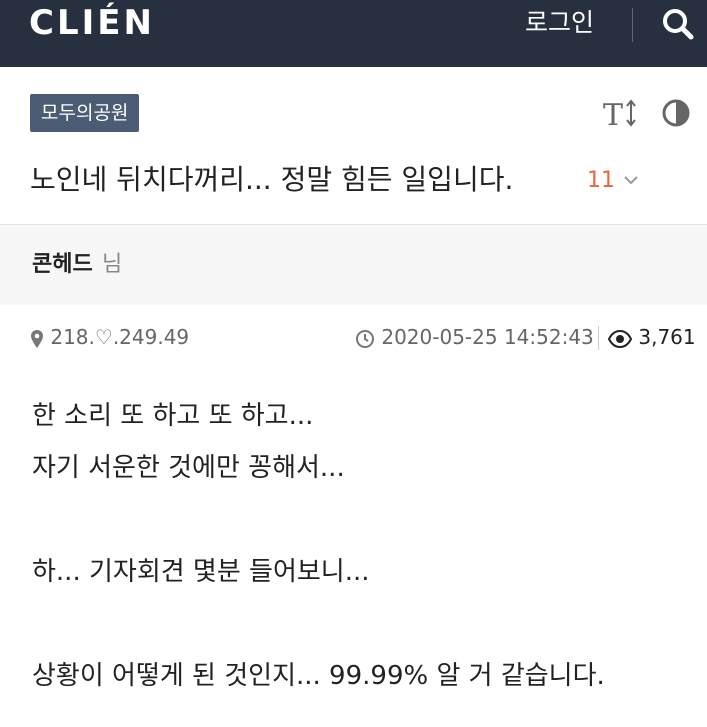  I want to click on top-bar: CLIÉN 로그인, so click(353, 33).